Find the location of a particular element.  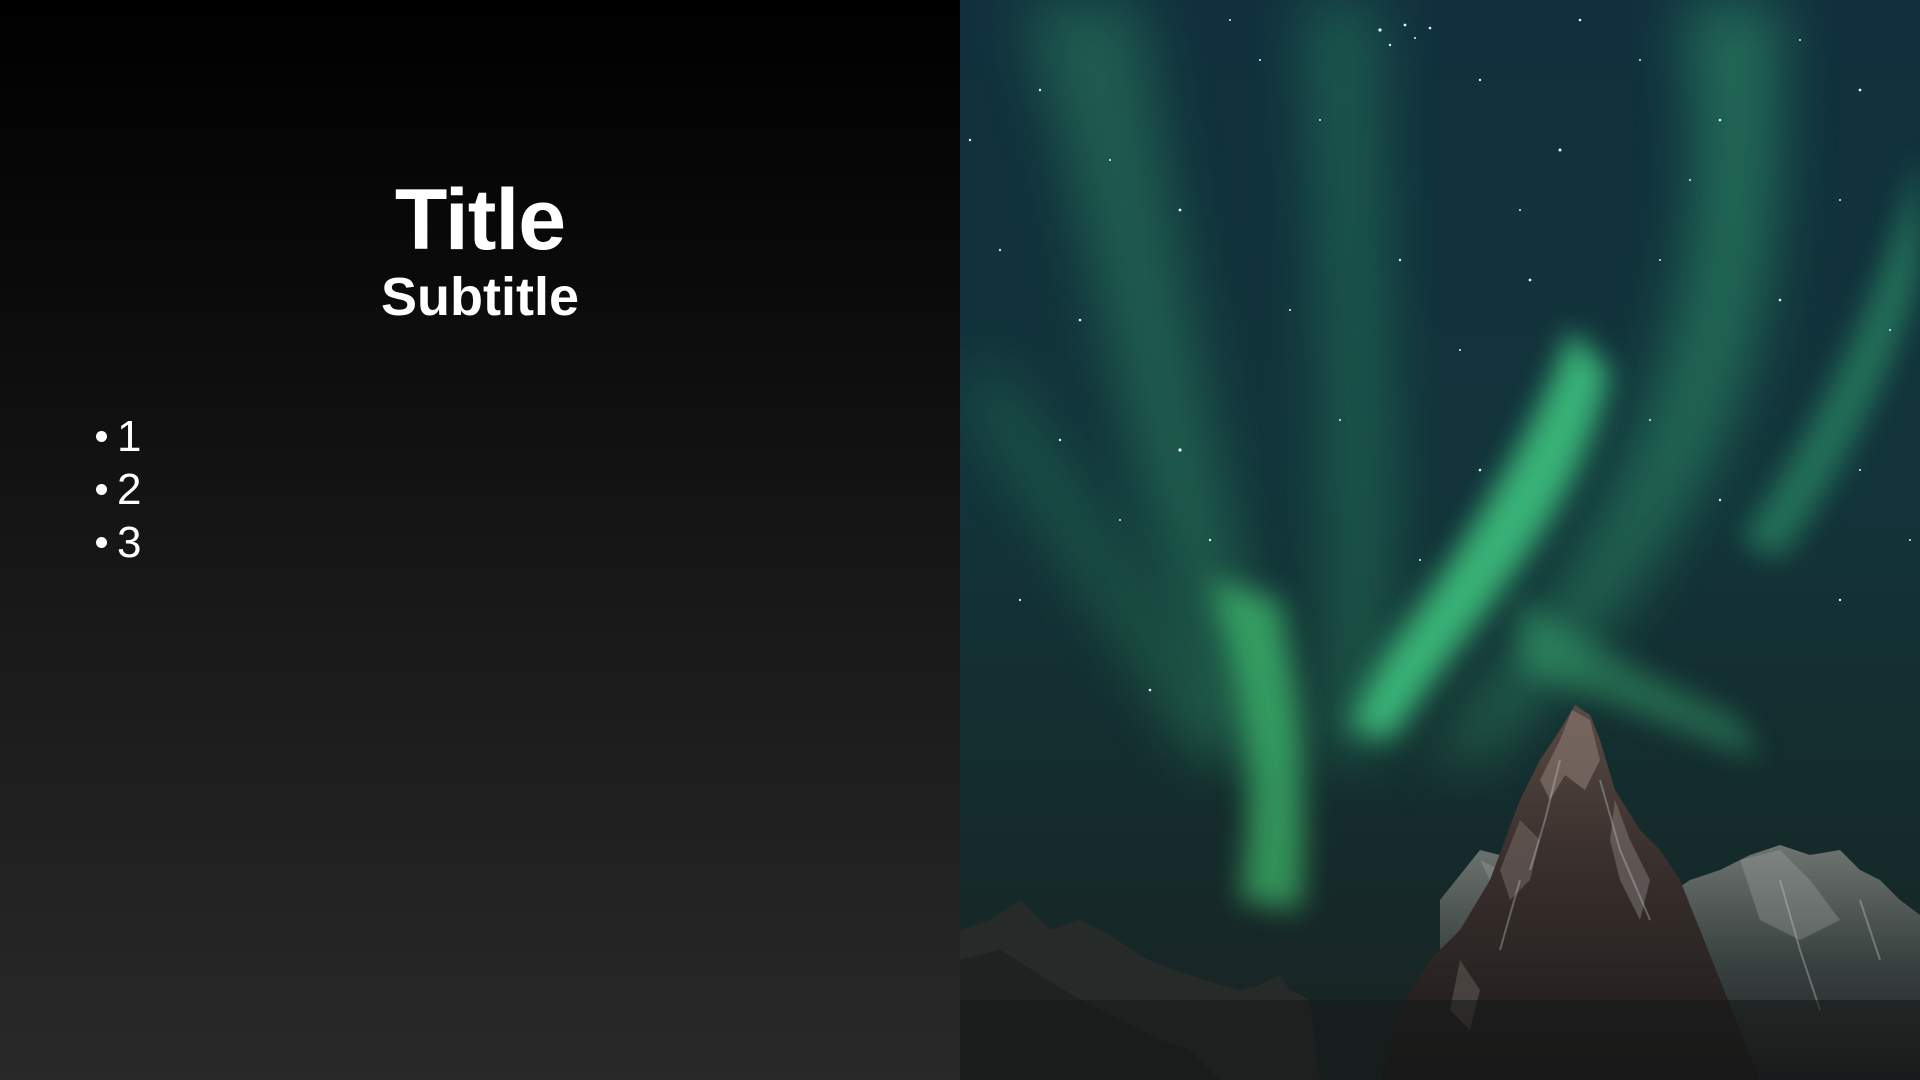

title-block: Title Subtitle is located at coordinates (480, 250).